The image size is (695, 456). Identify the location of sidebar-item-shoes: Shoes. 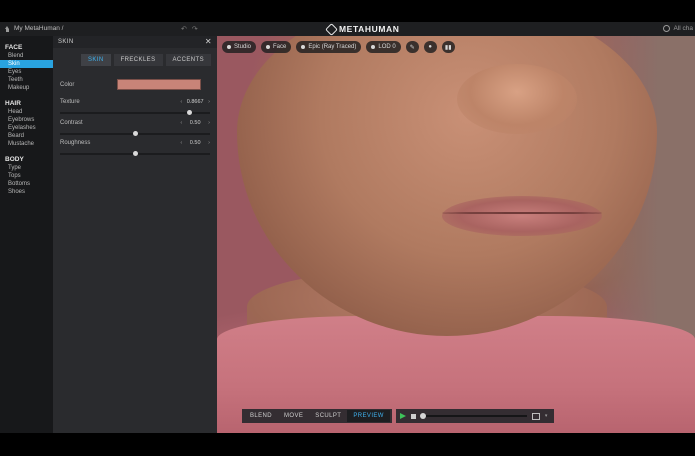
(26, 192).